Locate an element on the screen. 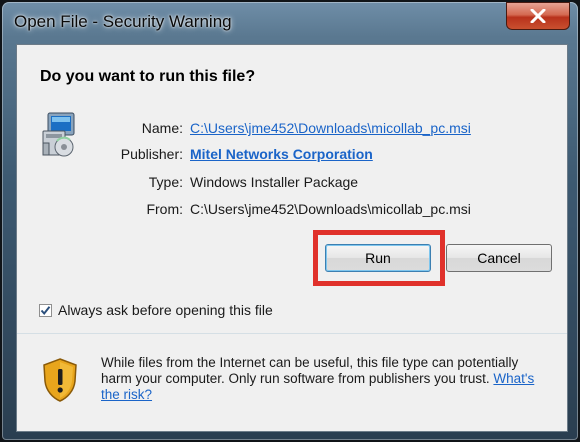 This screenshot has width=580, height=442. always-ask-checkbox is located at coordinates (45, 310).